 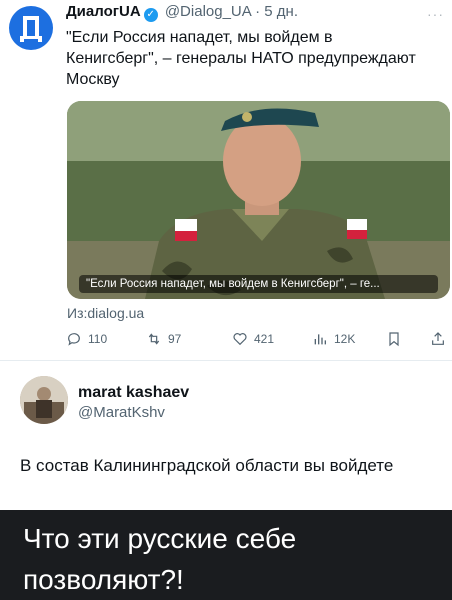 I want to click on marat-avatar, so click(x=44, y=400).